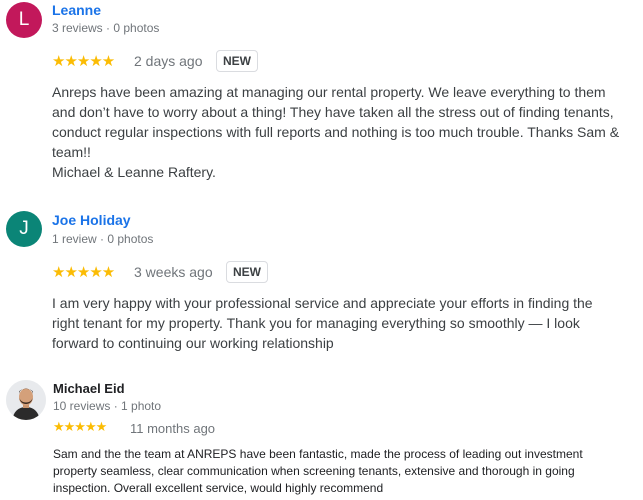 The width and height of the screenshot is (643, 500). I want to click on author-meta: 10 reviews · 1 photo, so click(107, 406).